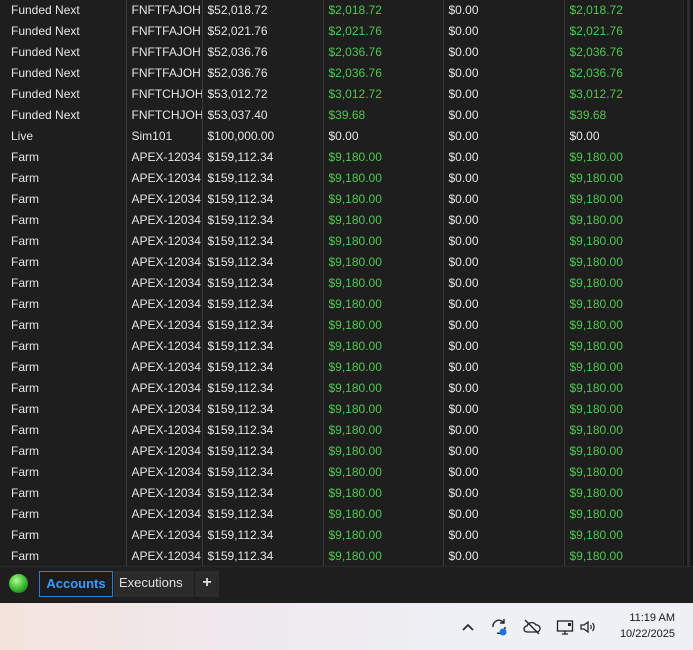 The image size is (693, 650). I want to click on realized-pnl-cell: $0.00, so click(382, 136).